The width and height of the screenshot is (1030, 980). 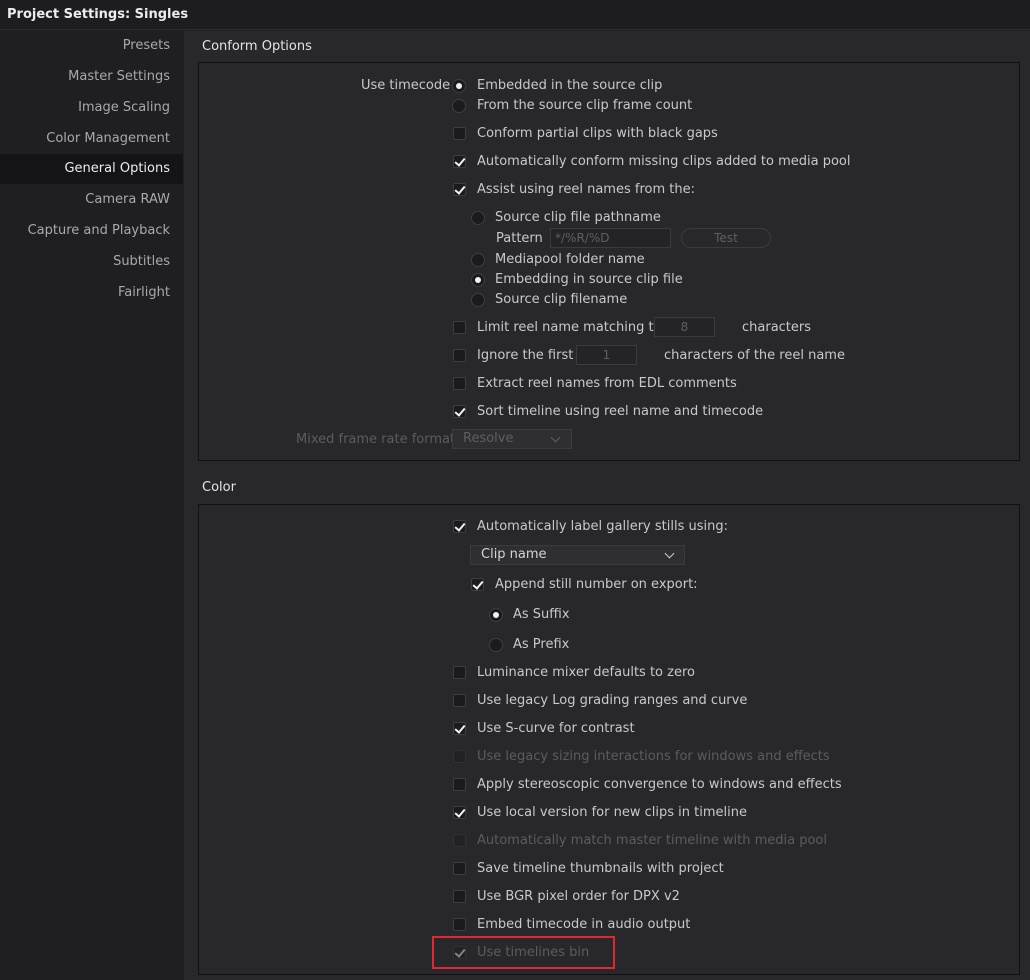 What do you see at coordinates (459, 728) in the screenshot?
I see `s-curve-checkbox` at bounding box center [459, 728].